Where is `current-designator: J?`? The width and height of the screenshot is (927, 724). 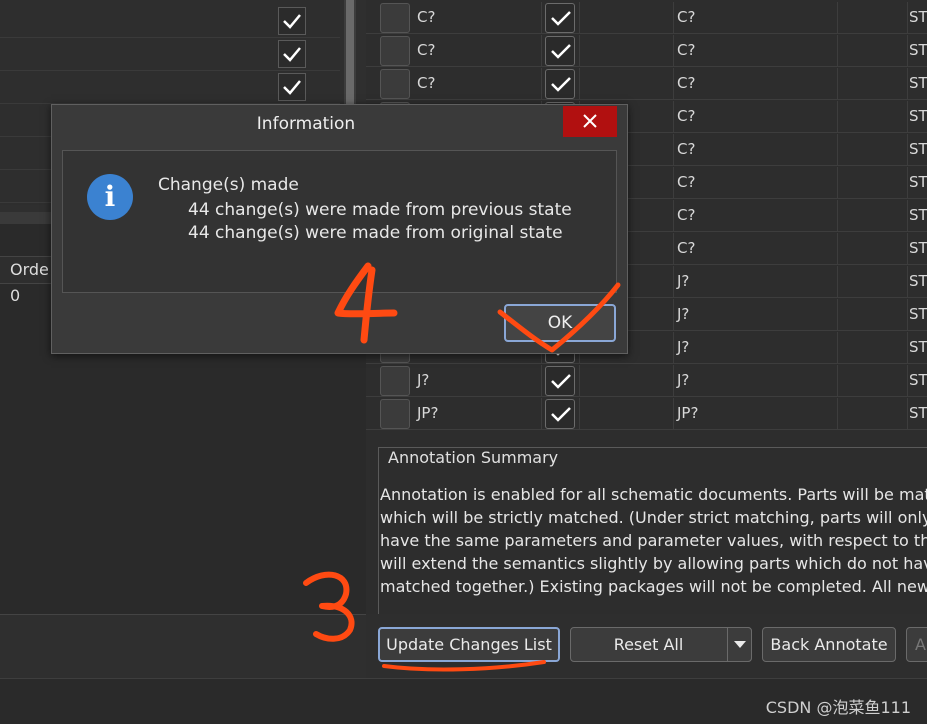
current-designator: J? is located at coordinates (423, 380).